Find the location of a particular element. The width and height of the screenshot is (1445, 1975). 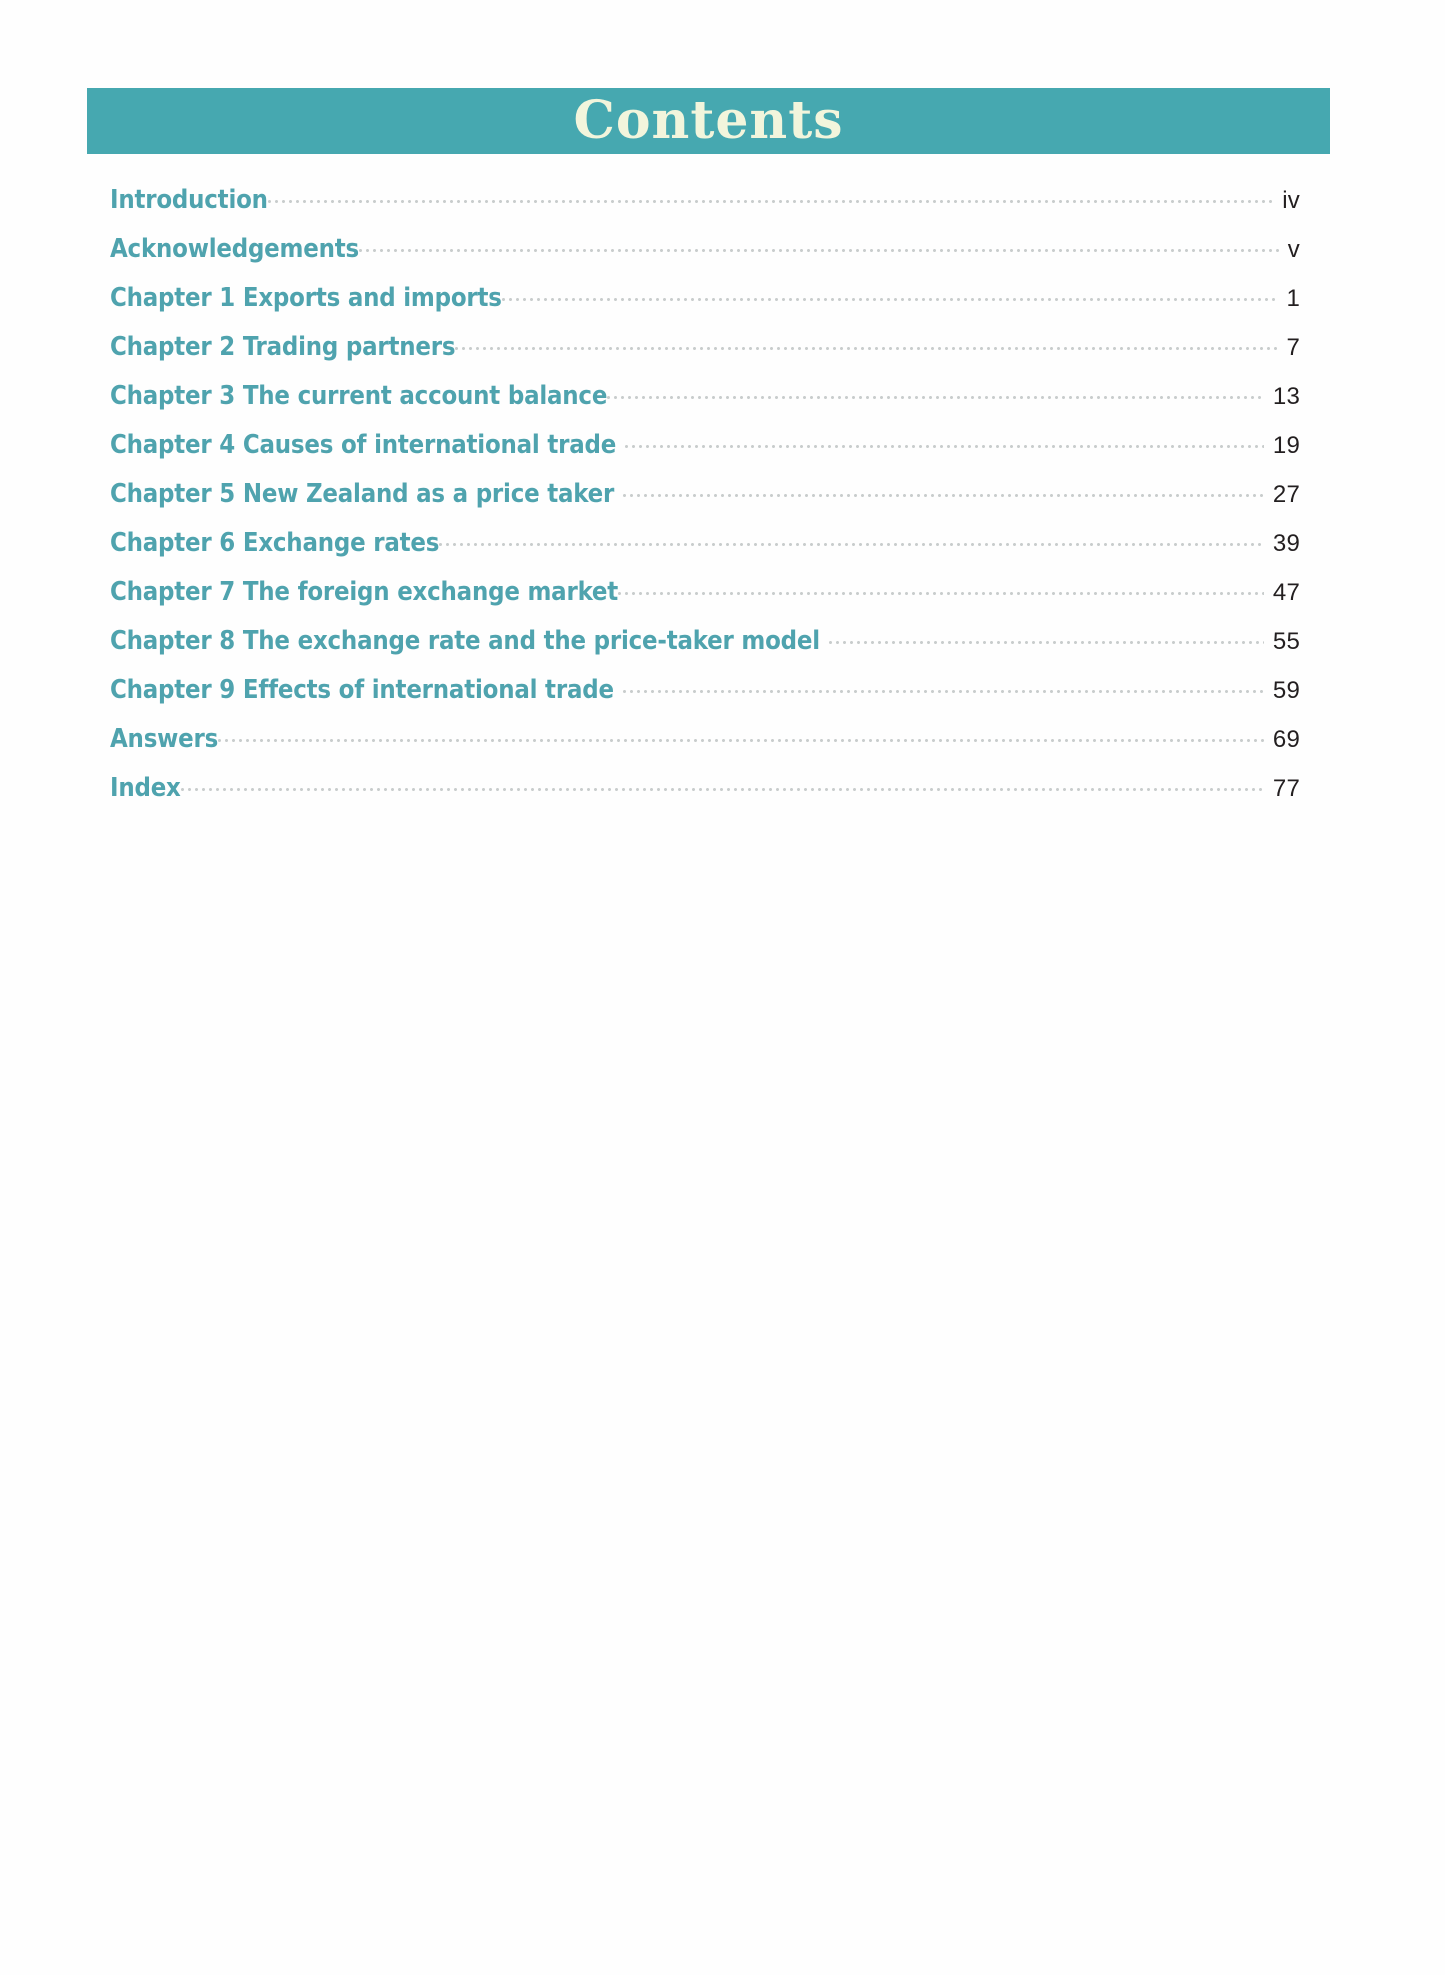

toc-entry-page-number: 1 is located at coordinates (1293, 298).